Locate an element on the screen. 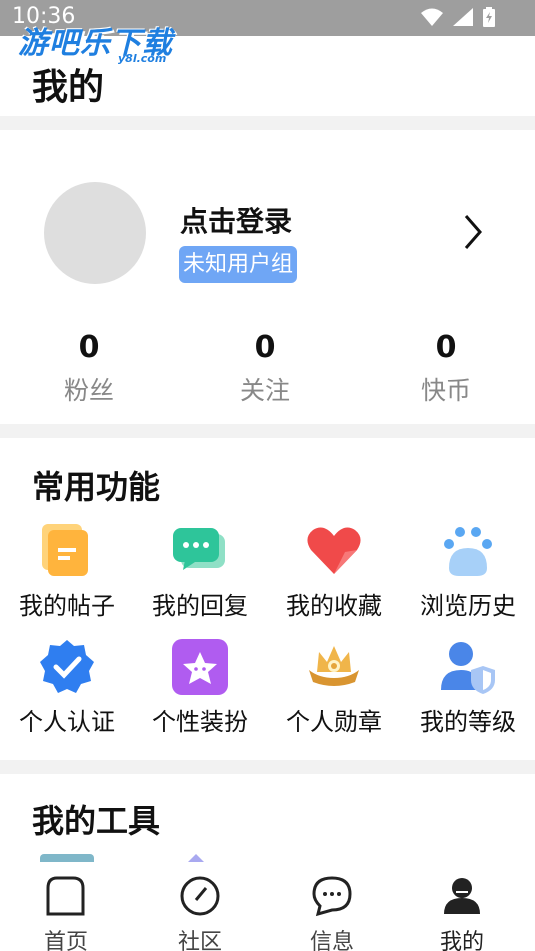  func-my-posts: 我的帖子 is located at coordinates (67, 571).